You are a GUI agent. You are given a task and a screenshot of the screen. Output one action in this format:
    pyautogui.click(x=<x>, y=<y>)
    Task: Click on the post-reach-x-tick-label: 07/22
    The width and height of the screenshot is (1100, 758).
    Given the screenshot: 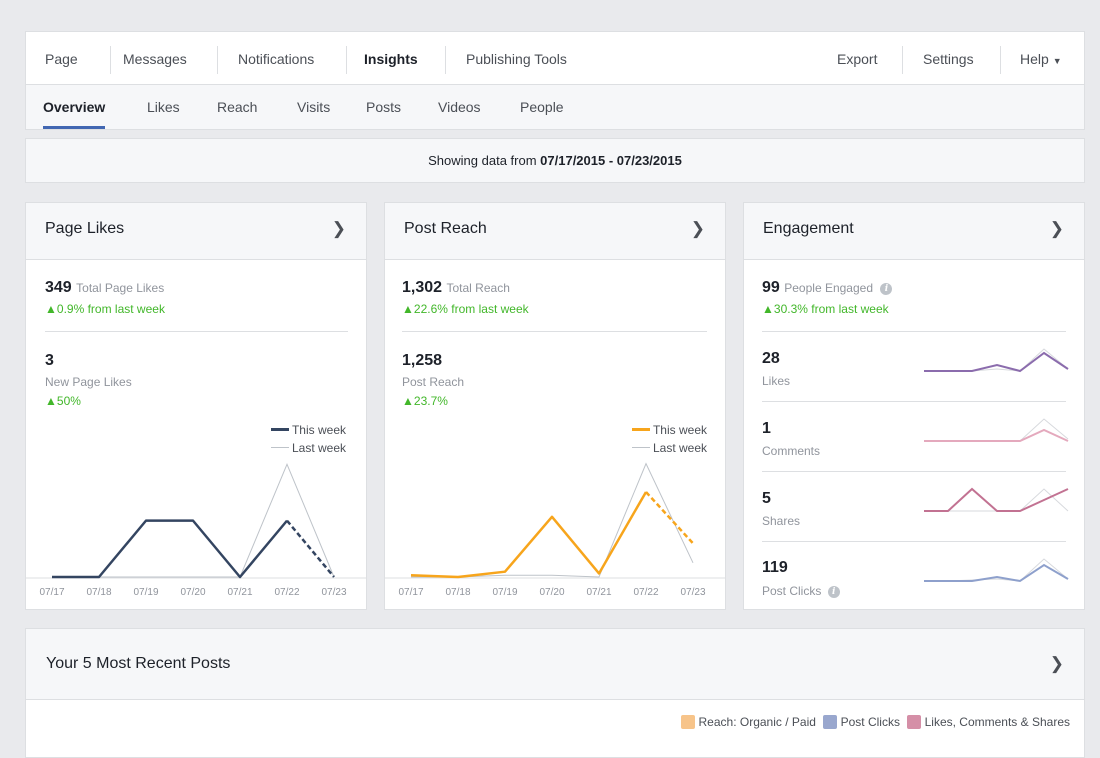 What is the action you would take?
    pyautogui.click(x=645, y=592)
    